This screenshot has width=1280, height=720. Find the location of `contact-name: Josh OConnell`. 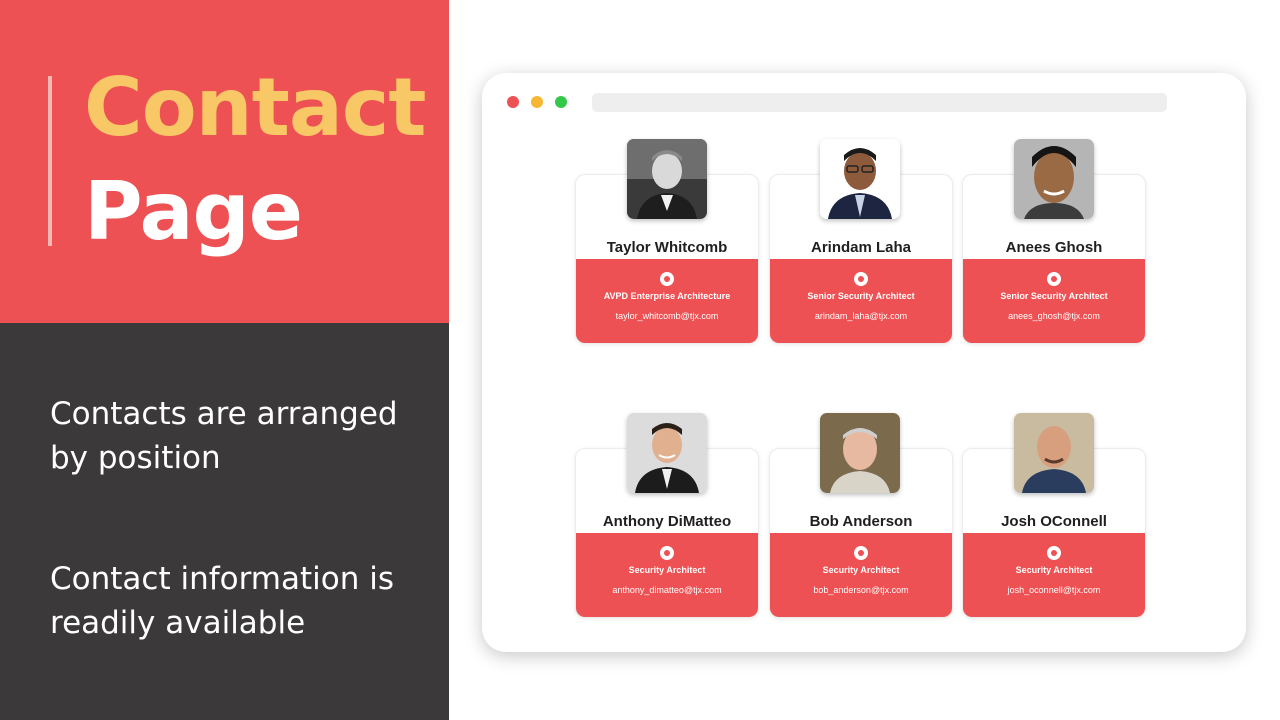

contact-name: Josh OConnell is located at coordinates (1054, 521).